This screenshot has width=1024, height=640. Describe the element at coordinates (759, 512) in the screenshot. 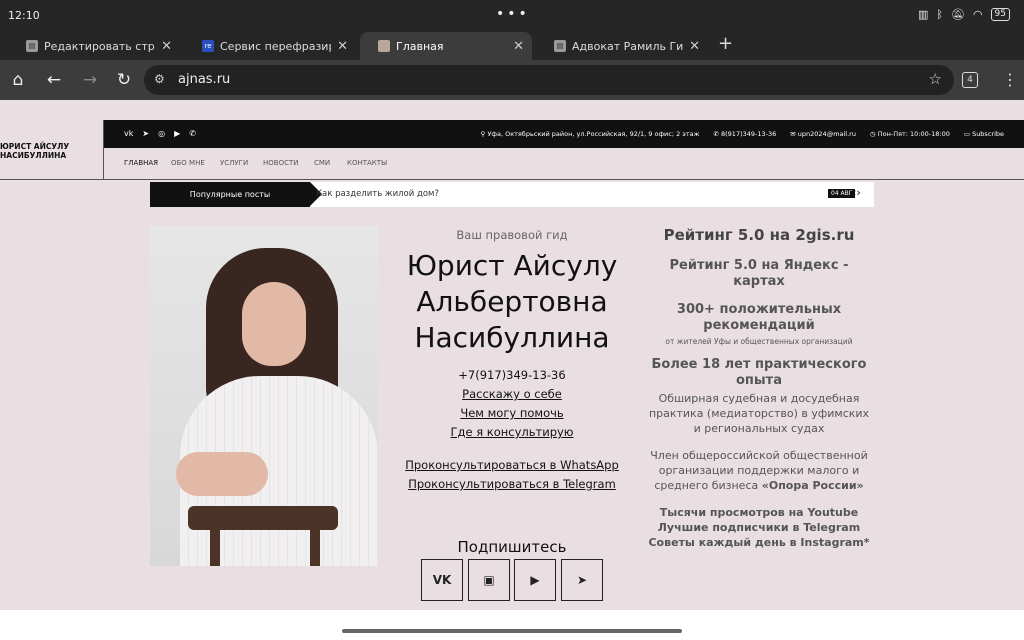

I see `promo-youtube: Тысячи просмотров на Youtube` at that location.